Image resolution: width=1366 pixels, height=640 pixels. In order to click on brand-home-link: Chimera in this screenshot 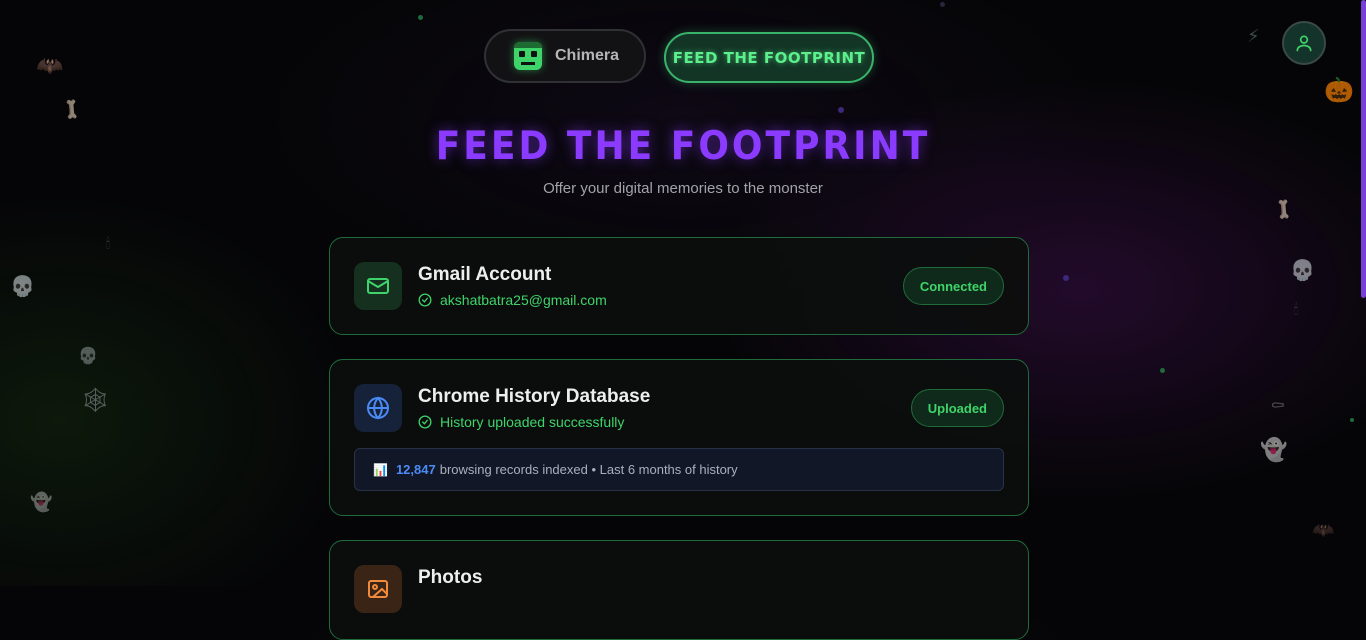, I will do `click(565, 56)`.